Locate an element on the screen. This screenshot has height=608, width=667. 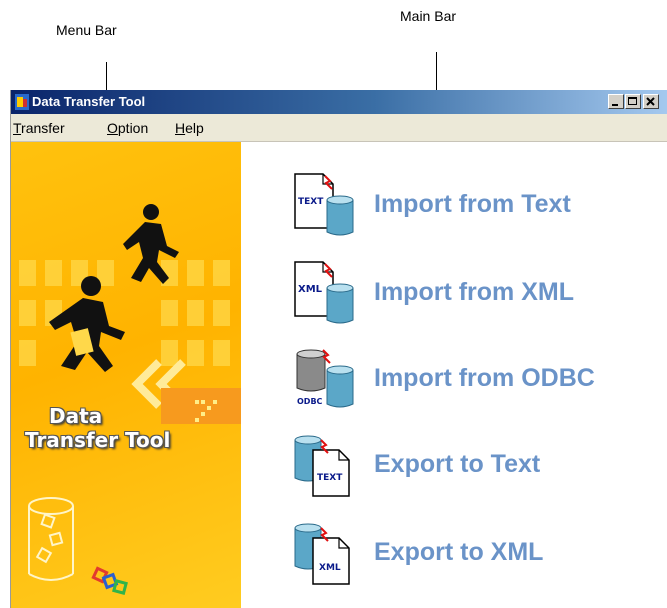
maximize-icon is located at coordinates (632, 101).